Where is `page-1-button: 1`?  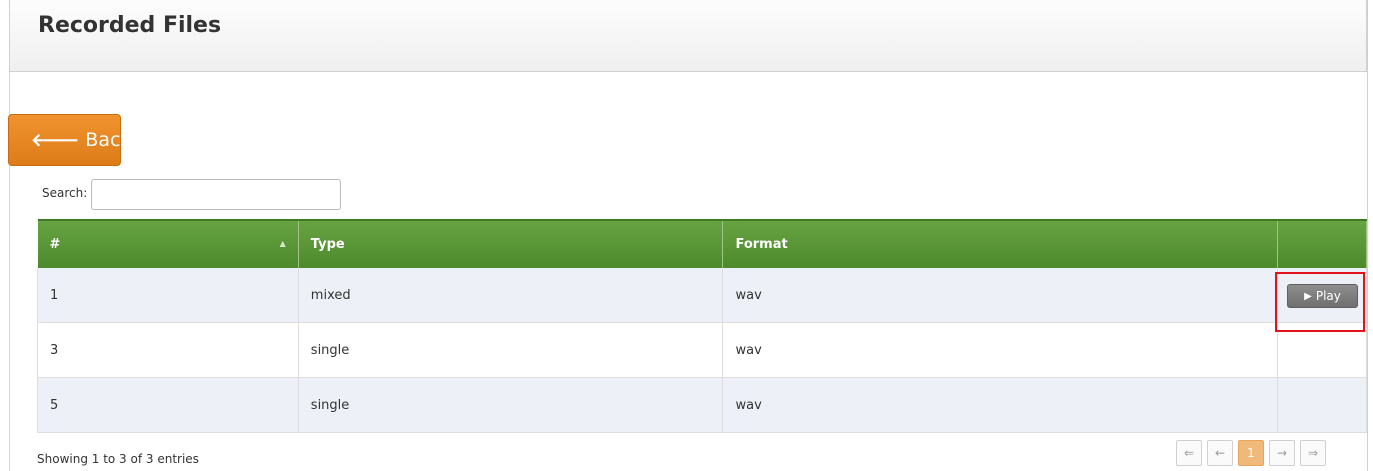
page-1-button: 1 is located at coordinates (1251, 453).